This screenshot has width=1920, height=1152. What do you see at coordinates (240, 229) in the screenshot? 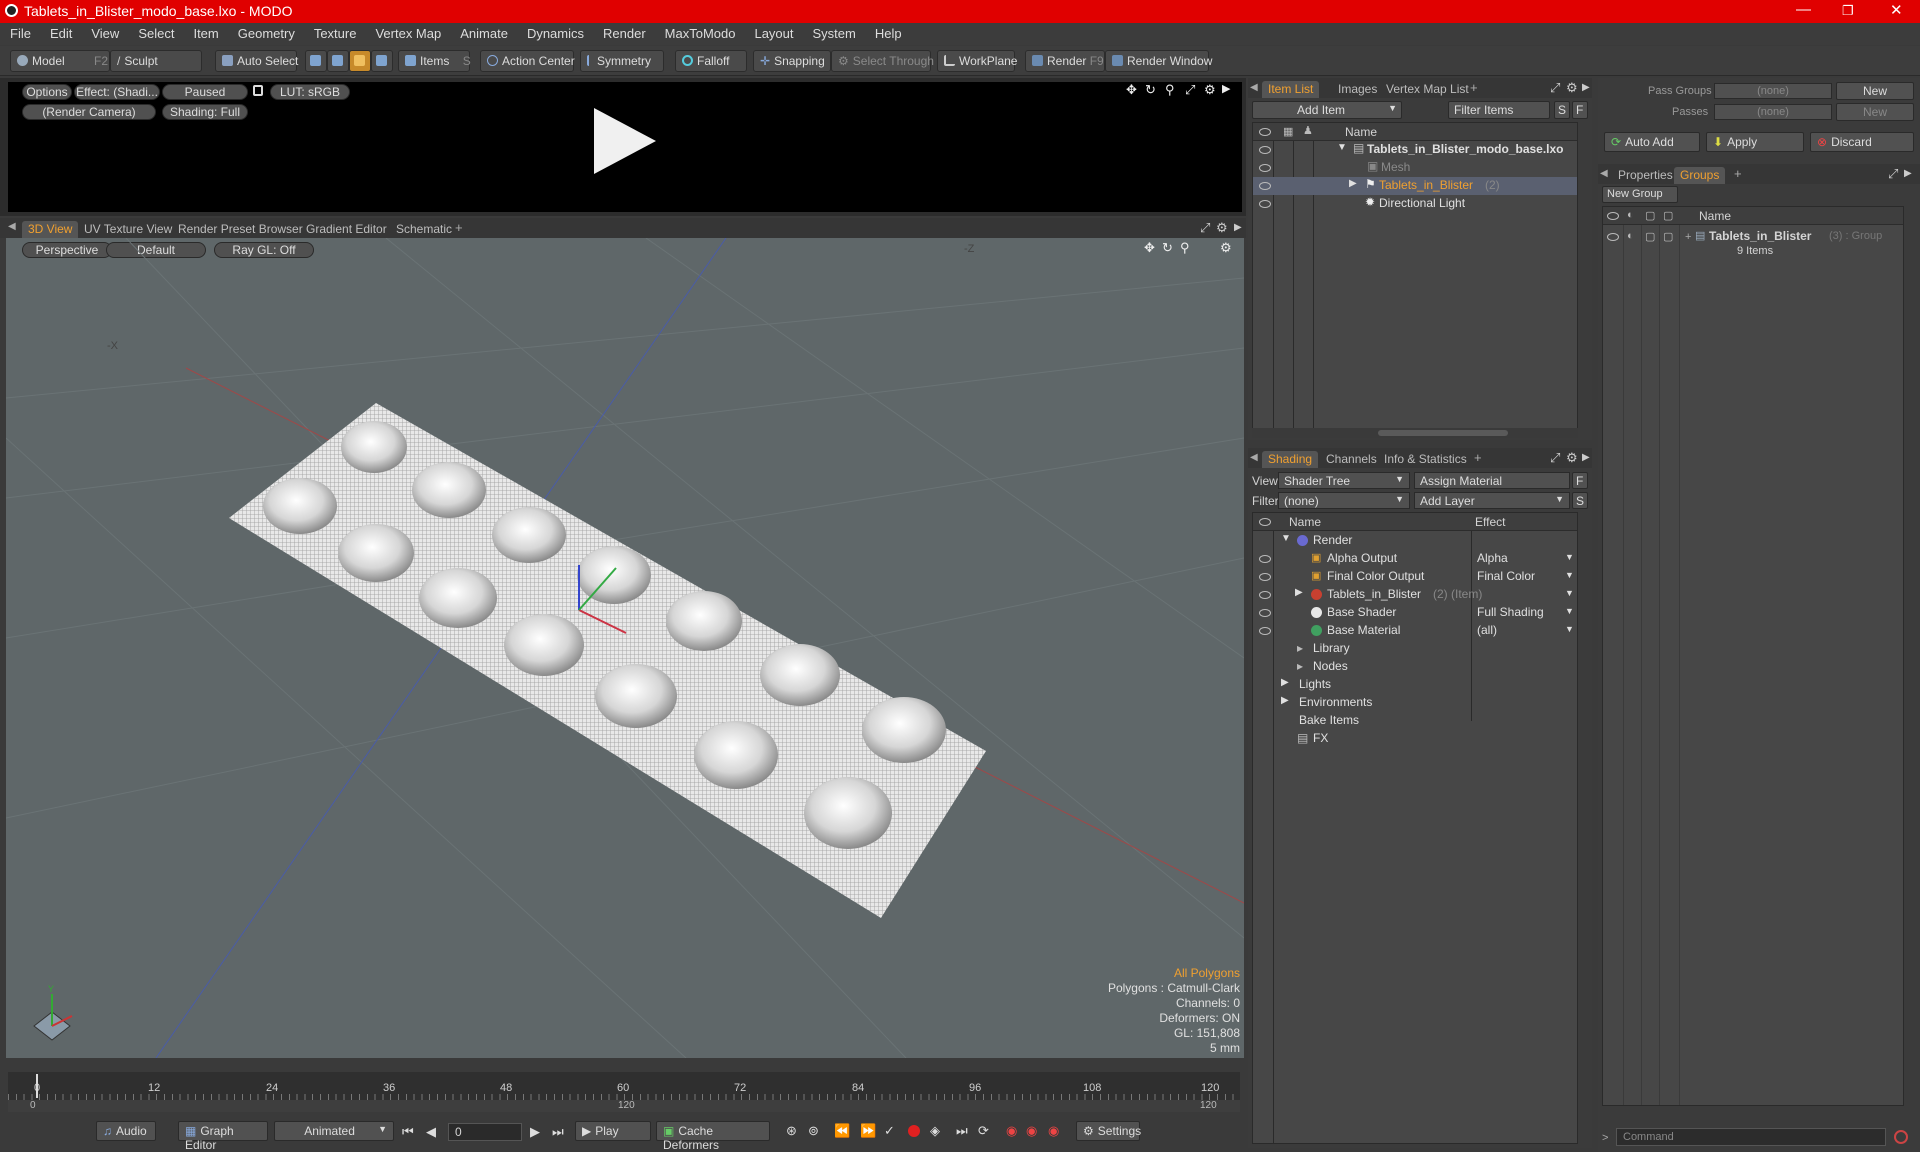
I see `tab-render-preset-browser: Render Preset Browser` at bounding box center [240, 229].